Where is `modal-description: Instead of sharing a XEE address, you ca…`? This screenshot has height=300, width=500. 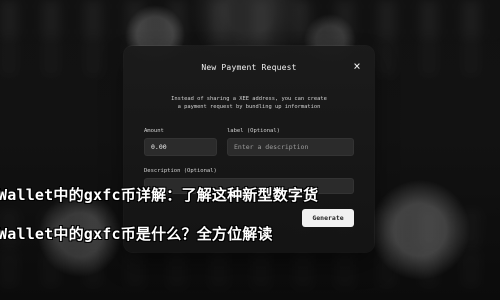
modal-description: Instead of sharing a XEE address, you ca… is located at coordinates (249, 103).